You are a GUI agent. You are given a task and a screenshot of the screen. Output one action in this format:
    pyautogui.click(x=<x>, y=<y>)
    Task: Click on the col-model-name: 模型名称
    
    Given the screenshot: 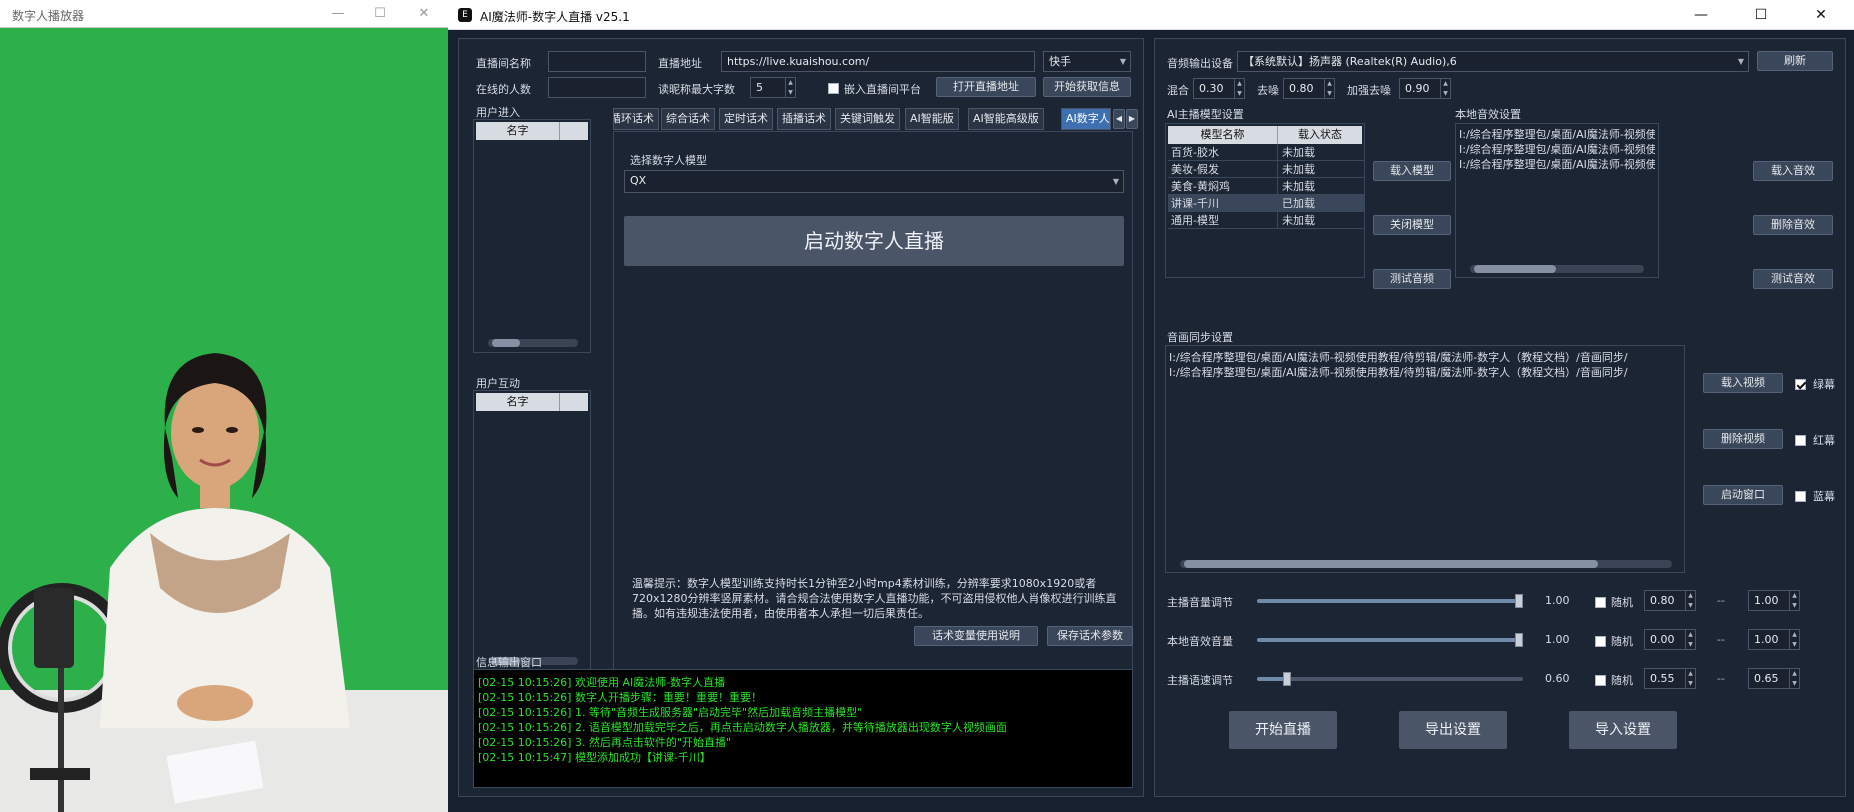 What is the action you would take?
    pyautogui.click(x=1223, y=135)
    